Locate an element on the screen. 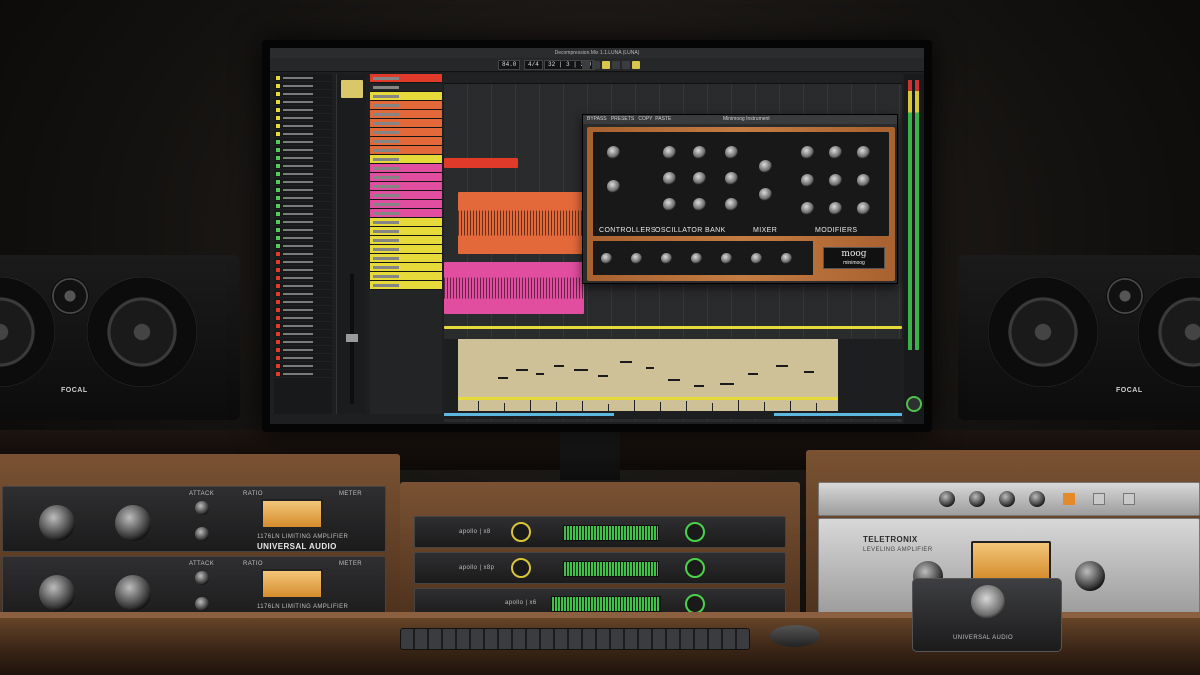 The width and height of the screenshot is (1200, 675). keyboard is located at coordinates (575, 639).